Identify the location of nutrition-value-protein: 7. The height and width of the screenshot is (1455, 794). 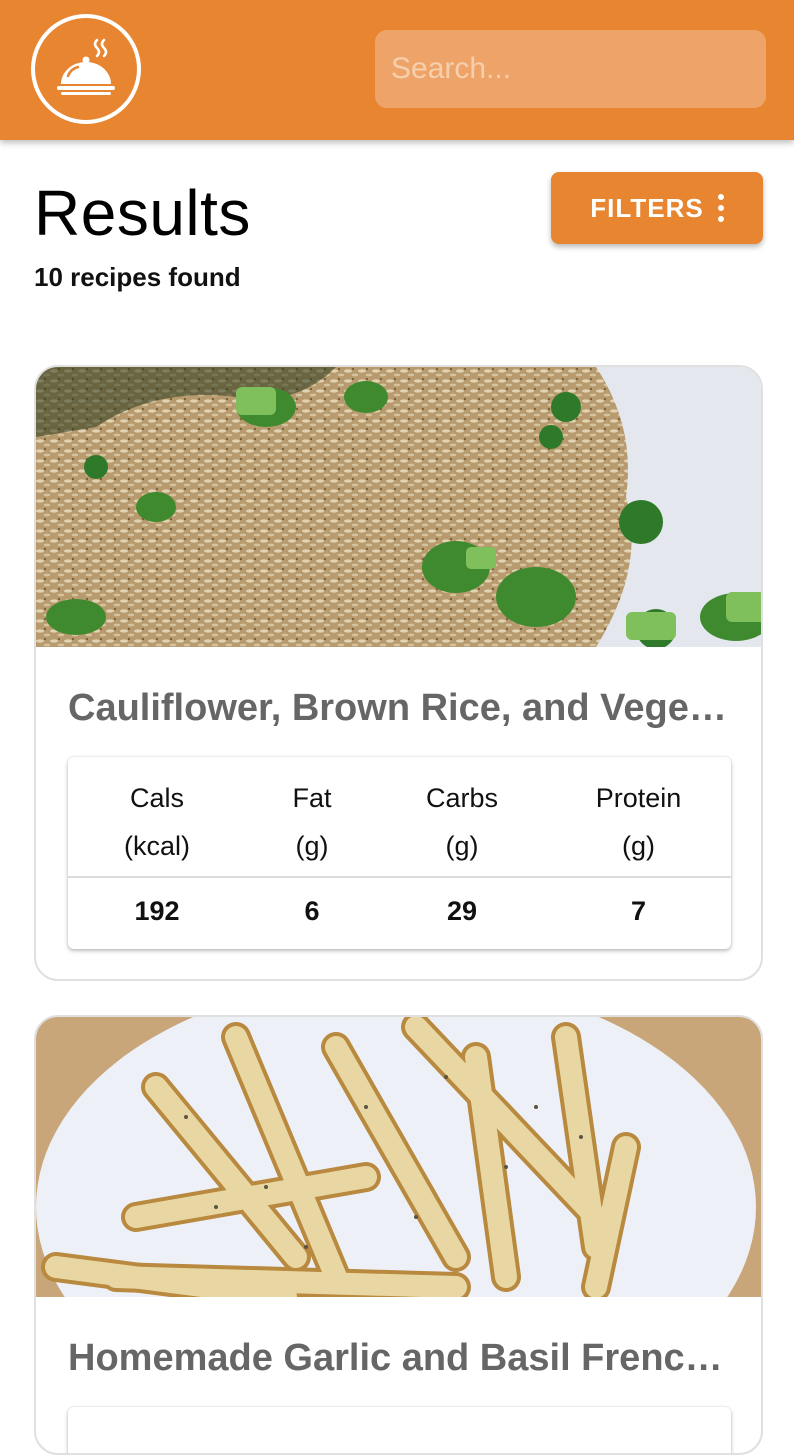
(638, 911).